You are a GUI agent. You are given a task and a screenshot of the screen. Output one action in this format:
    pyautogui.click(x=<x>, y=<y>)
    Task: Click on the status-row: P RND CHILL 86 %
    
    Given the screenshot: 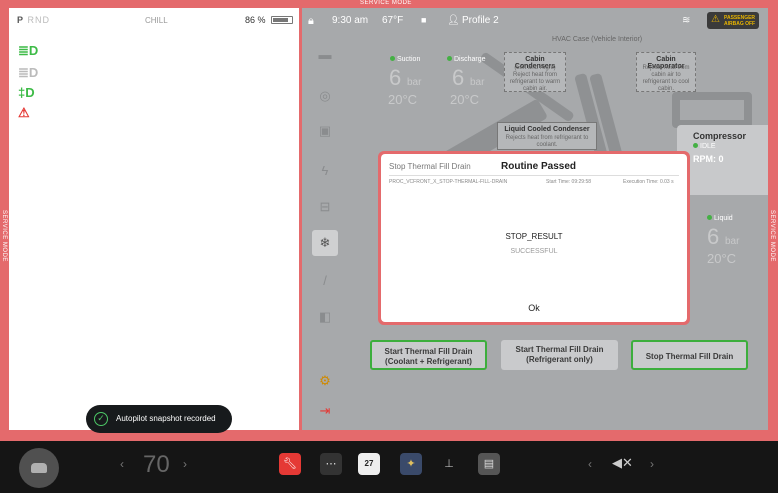 What is the action you would take?
    pyautogui.click(x=154, y=20)
    